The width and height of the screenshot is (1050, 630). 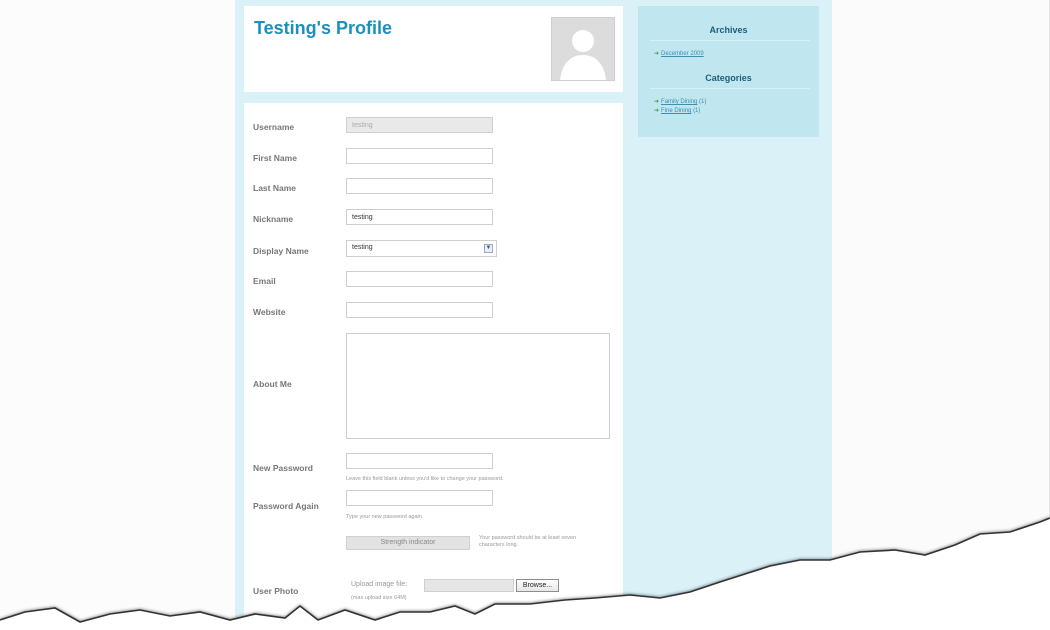 I want to click on password-again-hint: Type your new password again., so click(x=385, y=517).